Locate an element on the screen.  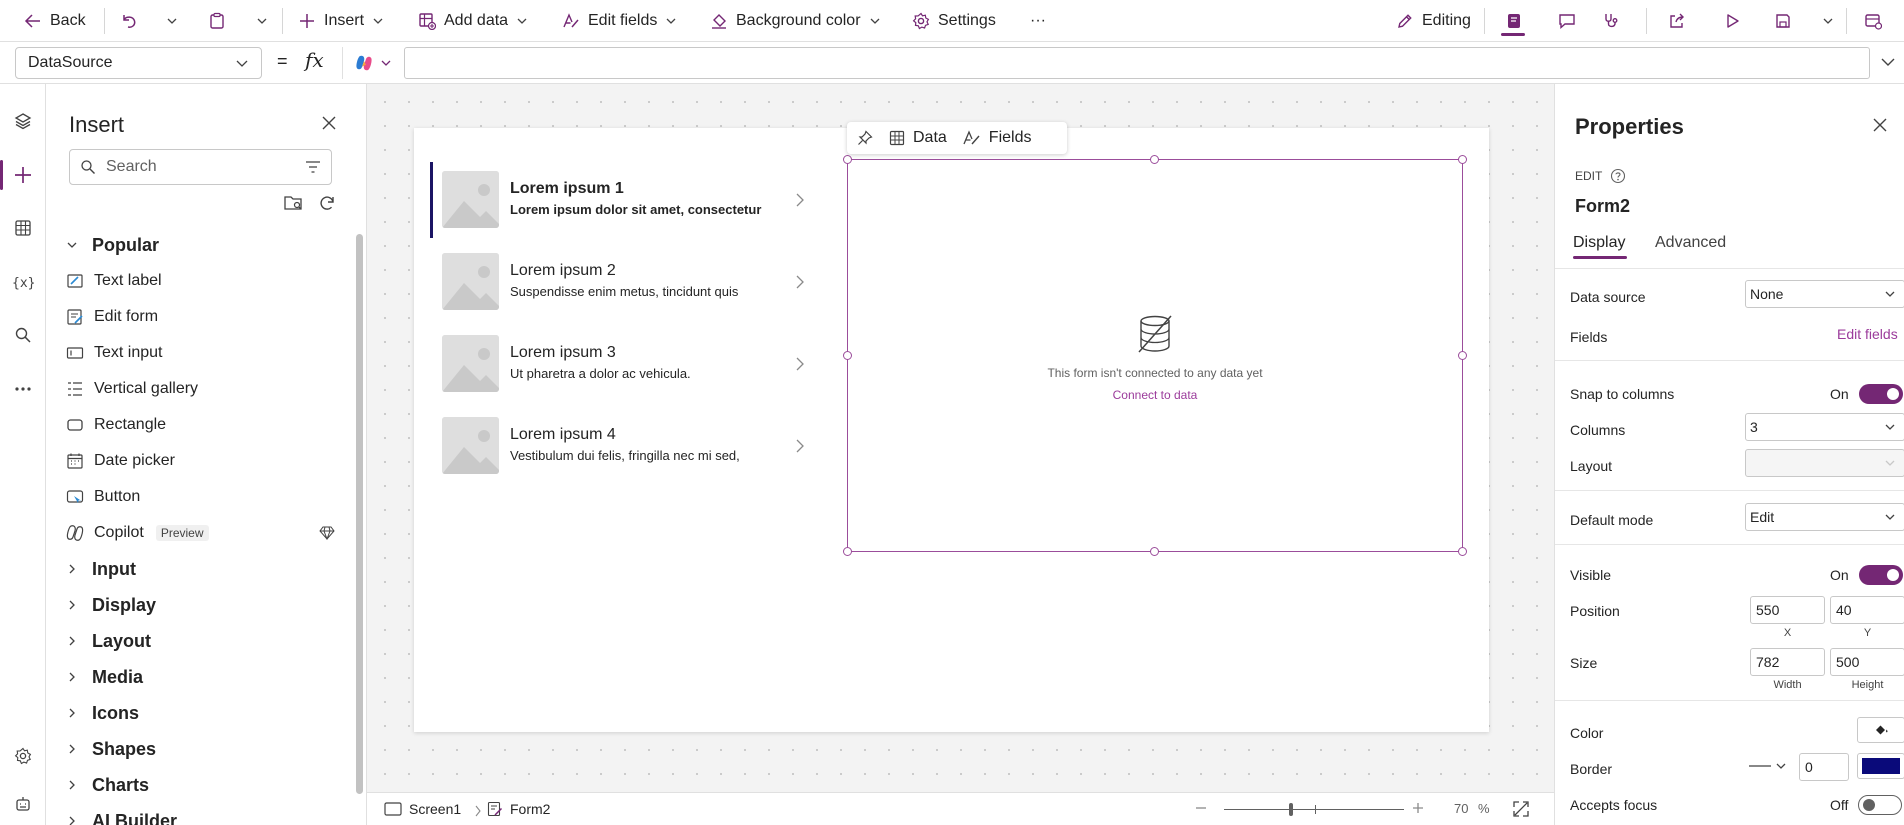
insert-item-date-picker: Date picker is located at coordinates (120, 461).